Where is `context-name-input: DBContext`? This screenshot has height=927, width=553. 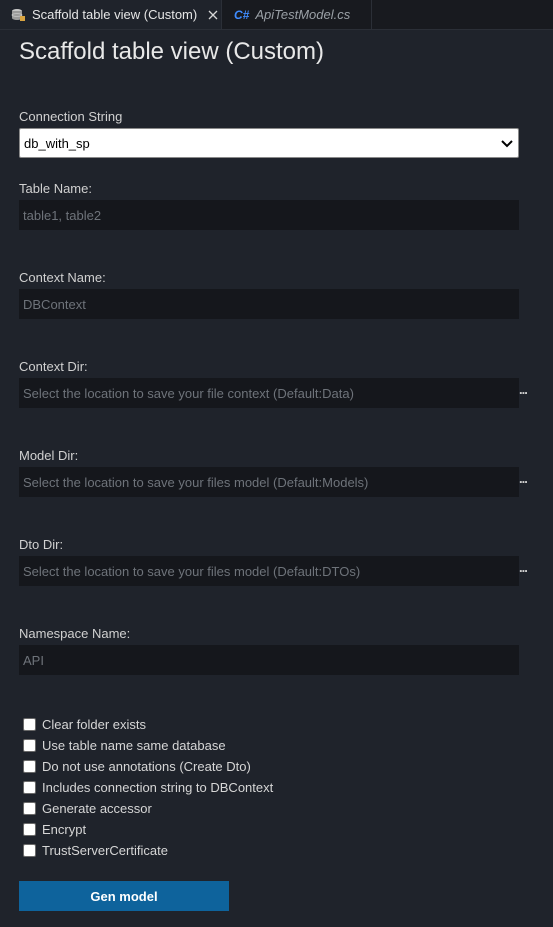 context-name-input: DBContext is located at coordinates (269, 304).